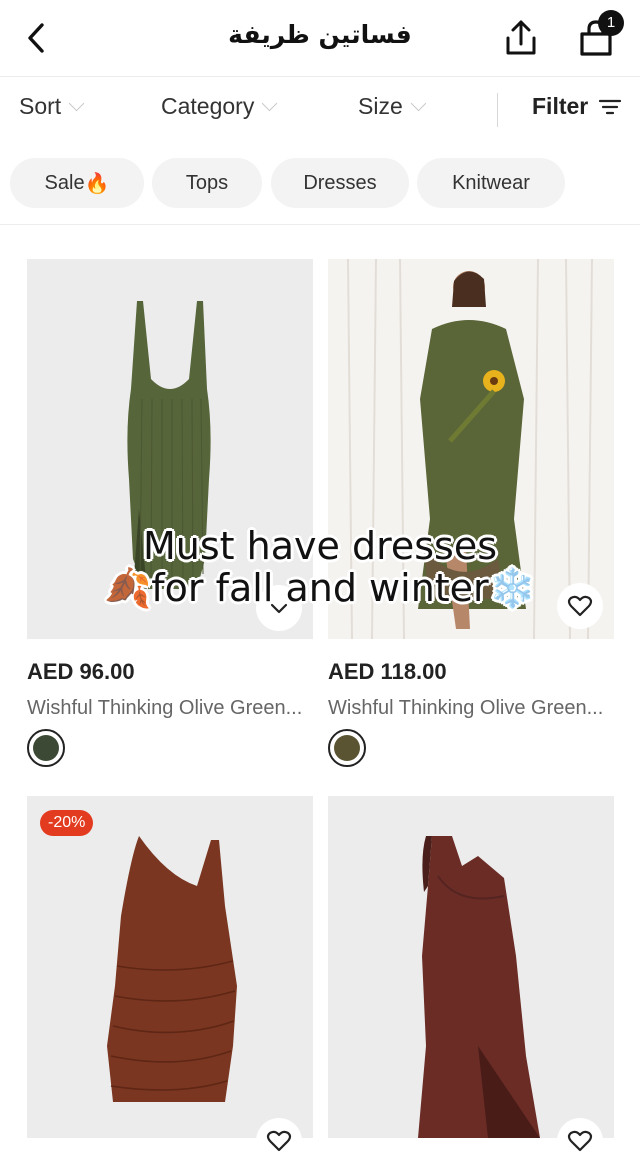 The height and width of the screenshot is (1164, 640). I want to click on top-app-bar: فساتين ظريفة 1, so click(320, 38).